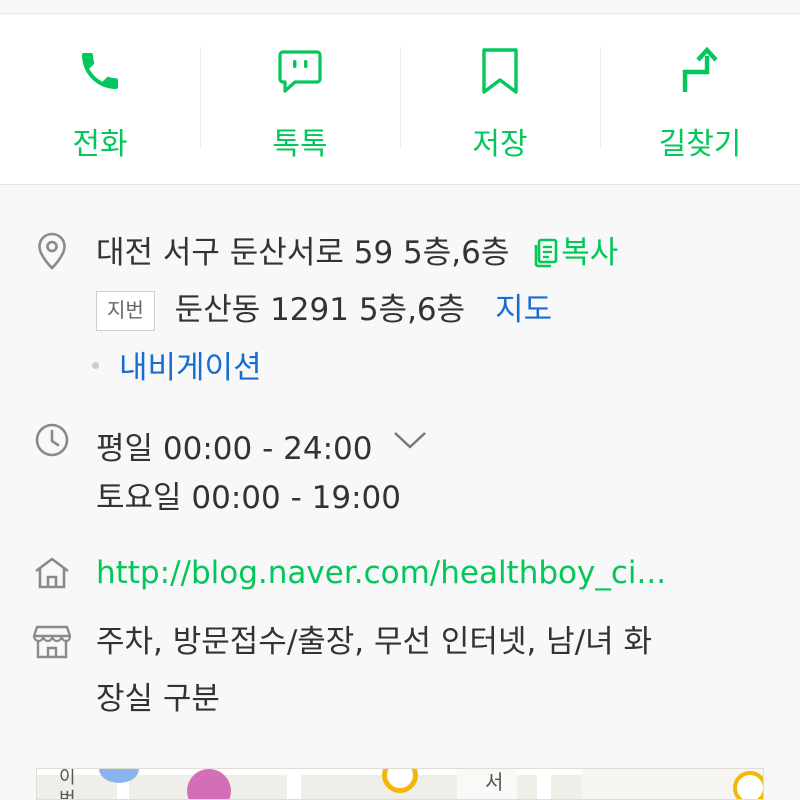 The image size is (800, 800). What do you see at coordinates (158, 699) in the screenshot?
I see `amenities-line-2: 장실 구분` at bounding box center [158, 699].